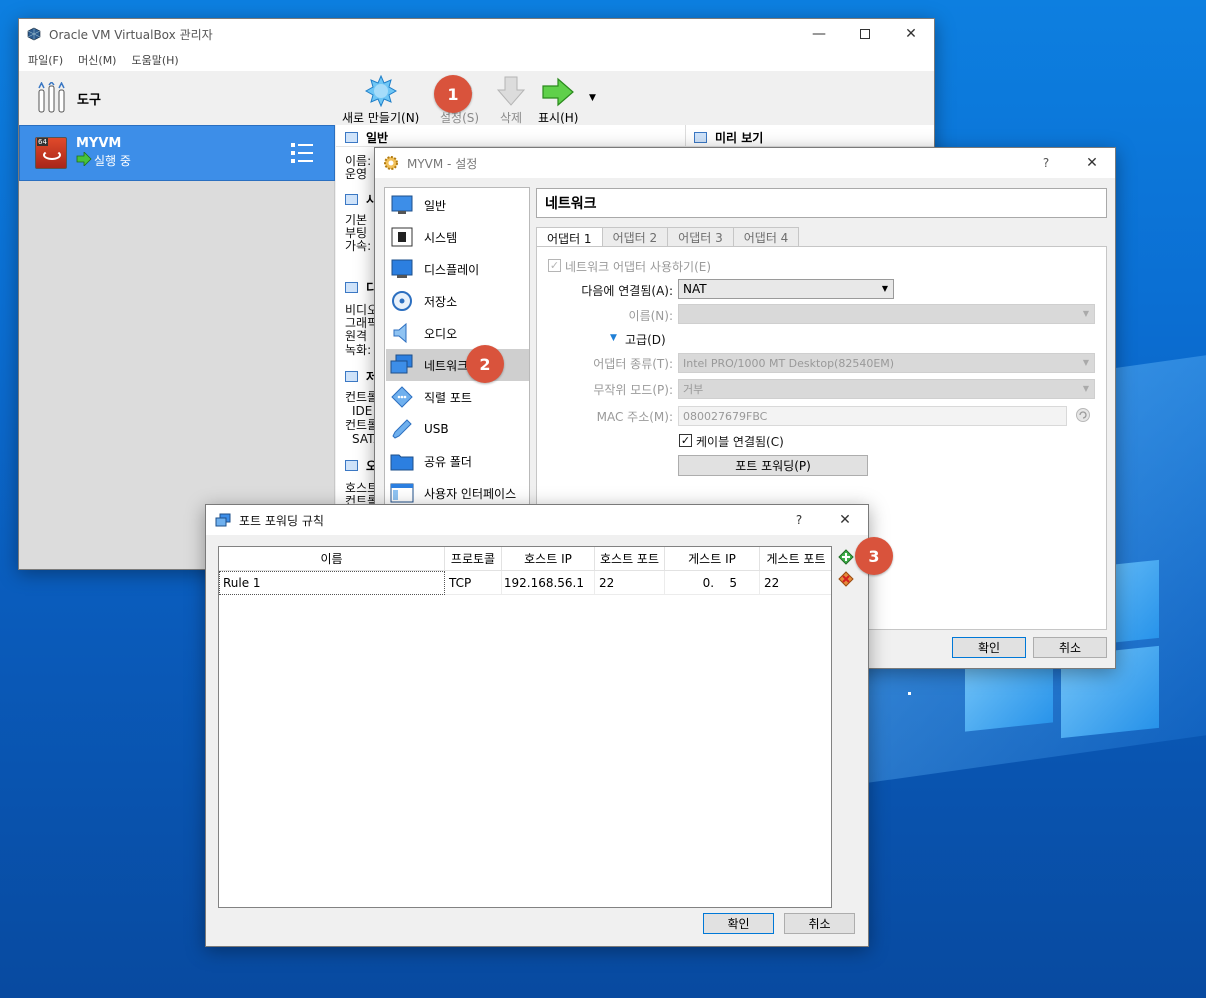 This screenshot has width=1206, height=998. I want to click on column-header-name: 이름, so click(332, 559).